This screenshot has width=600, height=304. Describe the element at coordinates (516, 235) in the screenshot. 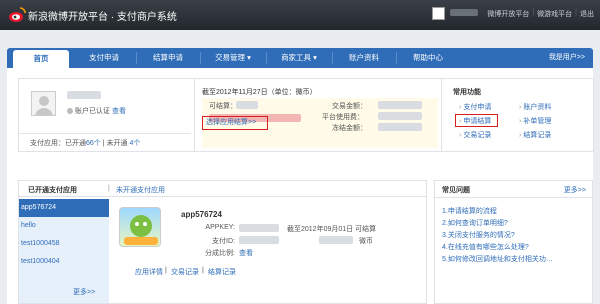

I see `faq-item: 3.关闭支付服务的情况?` at that location.